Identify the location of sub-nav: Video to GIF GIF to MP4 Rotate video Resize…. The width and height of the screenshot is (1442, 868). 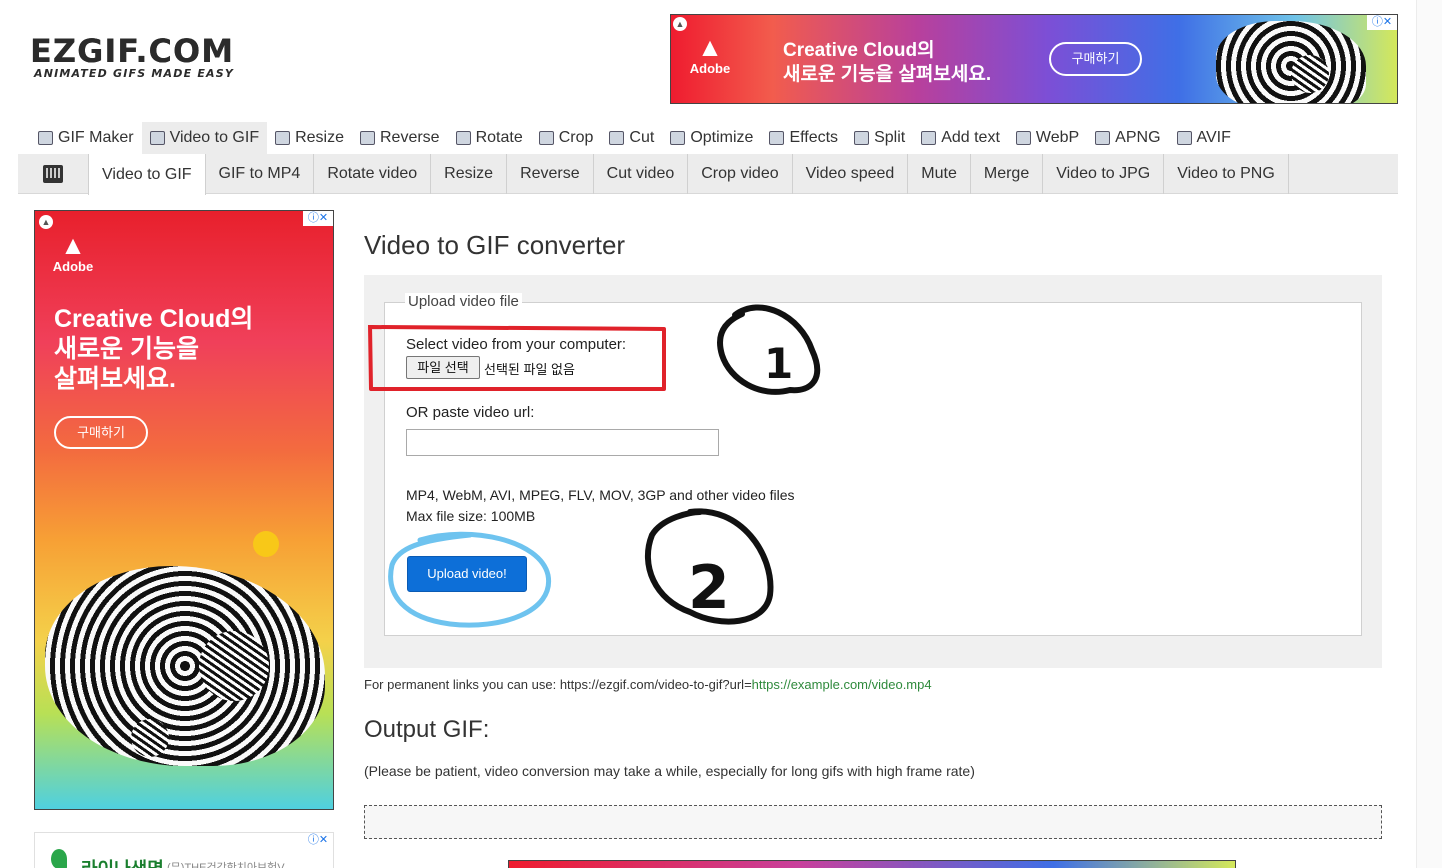
(708, 174).